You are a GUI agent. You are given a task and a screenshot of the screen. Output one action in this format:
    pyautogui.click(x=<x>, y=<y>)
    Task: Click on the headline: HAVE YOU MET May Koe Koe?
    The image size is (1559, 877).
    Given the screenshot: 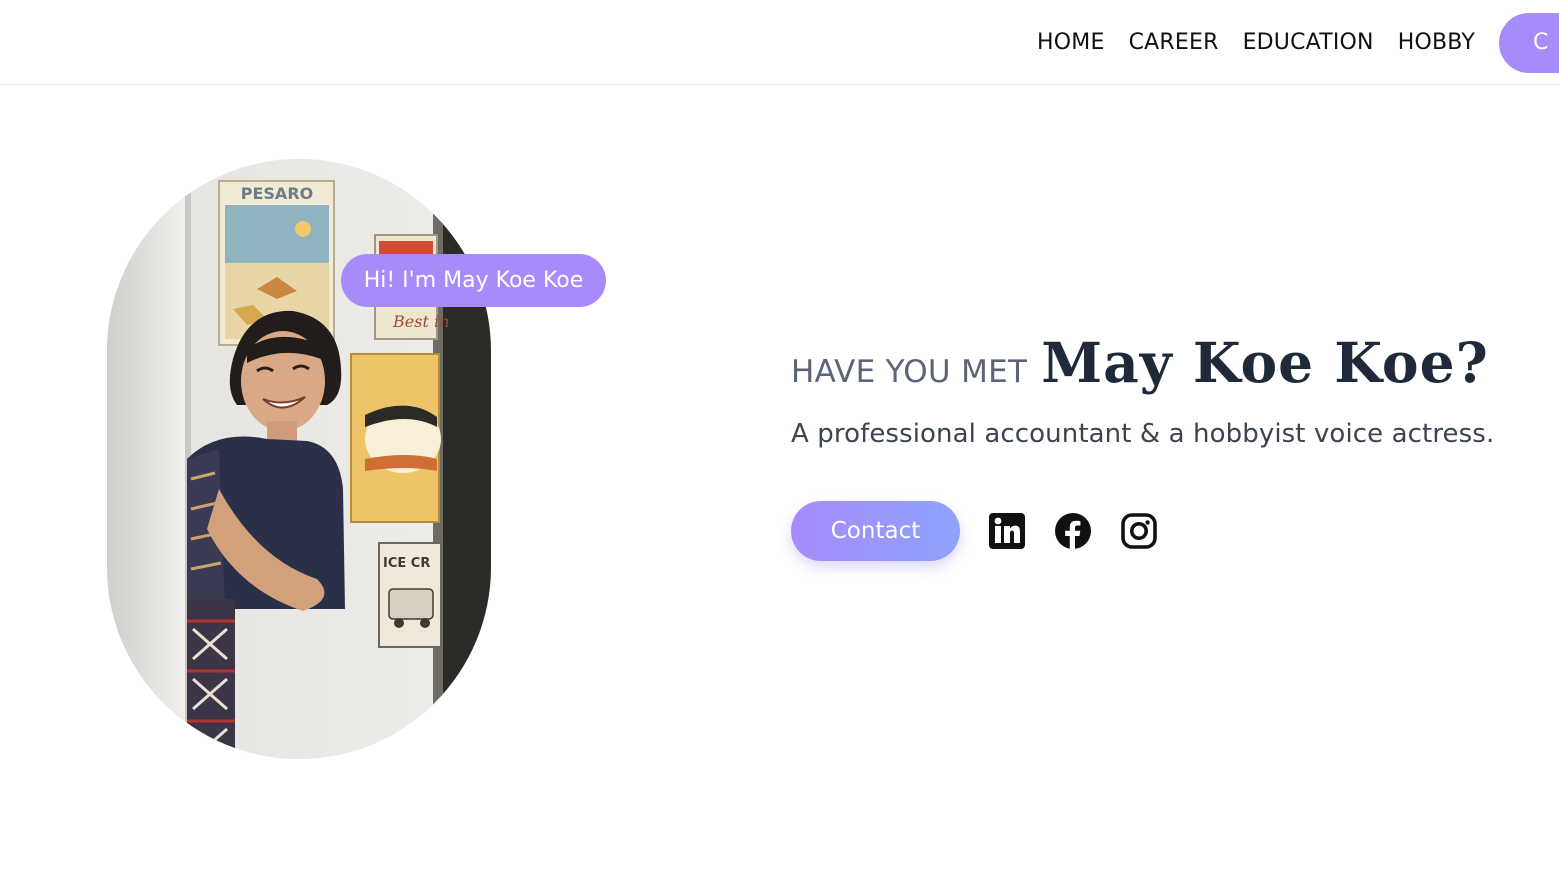 What is the action you would take?
    pyautogui.click(x=1142, y=362)
    